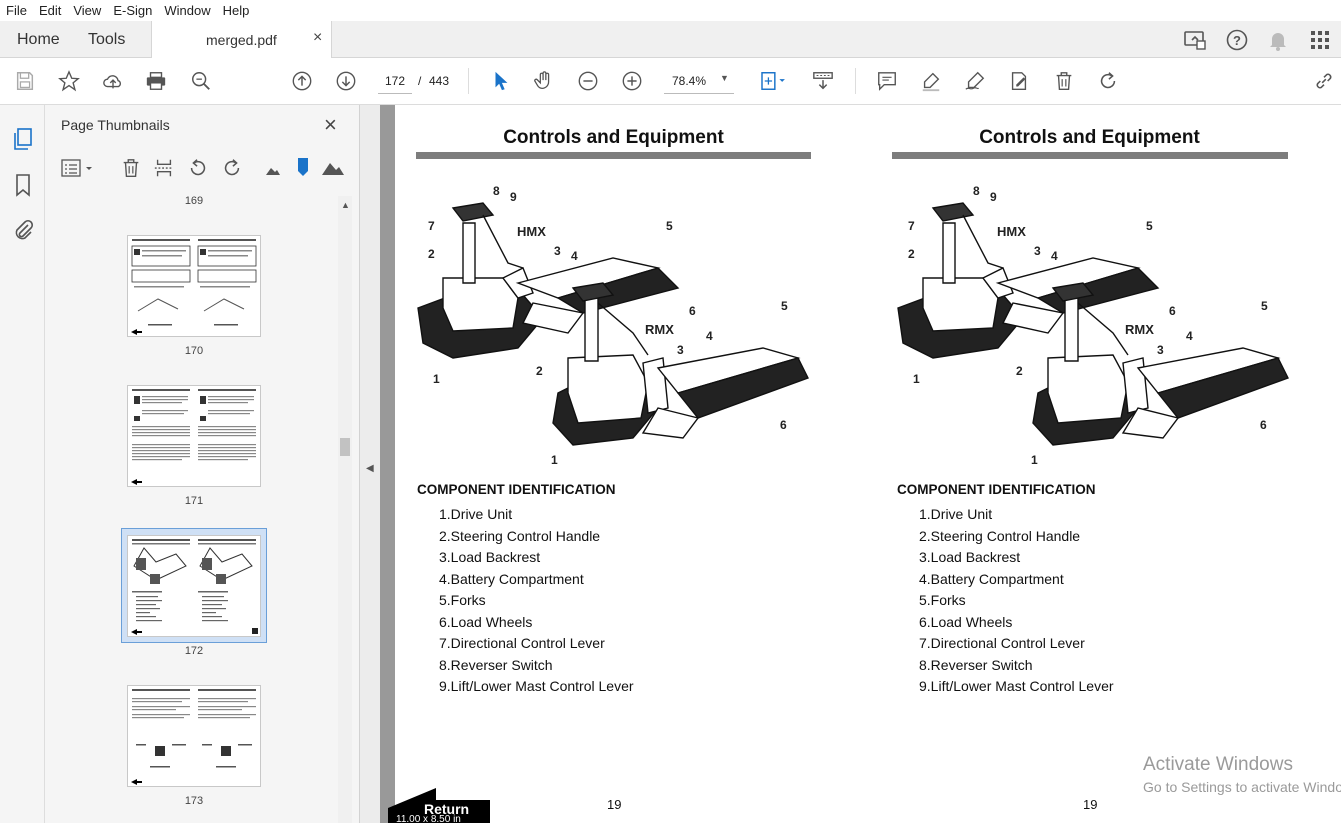 Image resolution: width=1341 pixels, height=825 pixels. What do you see at coordinates (1278, 42) in the screenshot?
I see `notifications-bell-icon` at bounding box center [1278, 42].